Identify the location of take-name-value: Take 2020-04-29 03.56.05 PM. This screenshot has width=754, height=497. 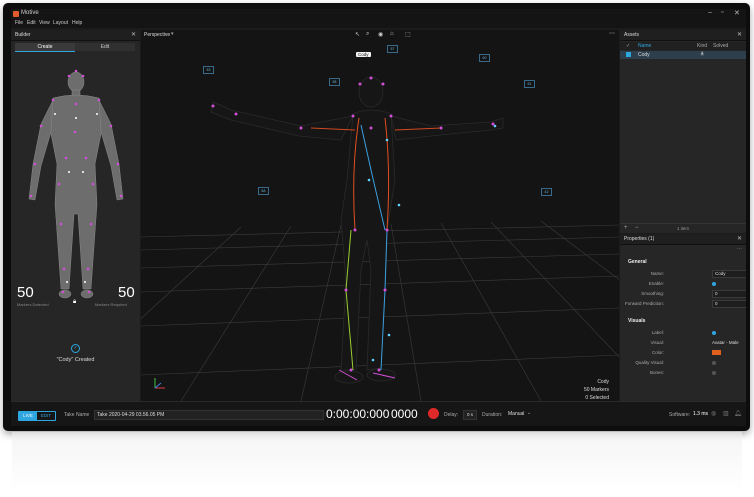
(131, 415).